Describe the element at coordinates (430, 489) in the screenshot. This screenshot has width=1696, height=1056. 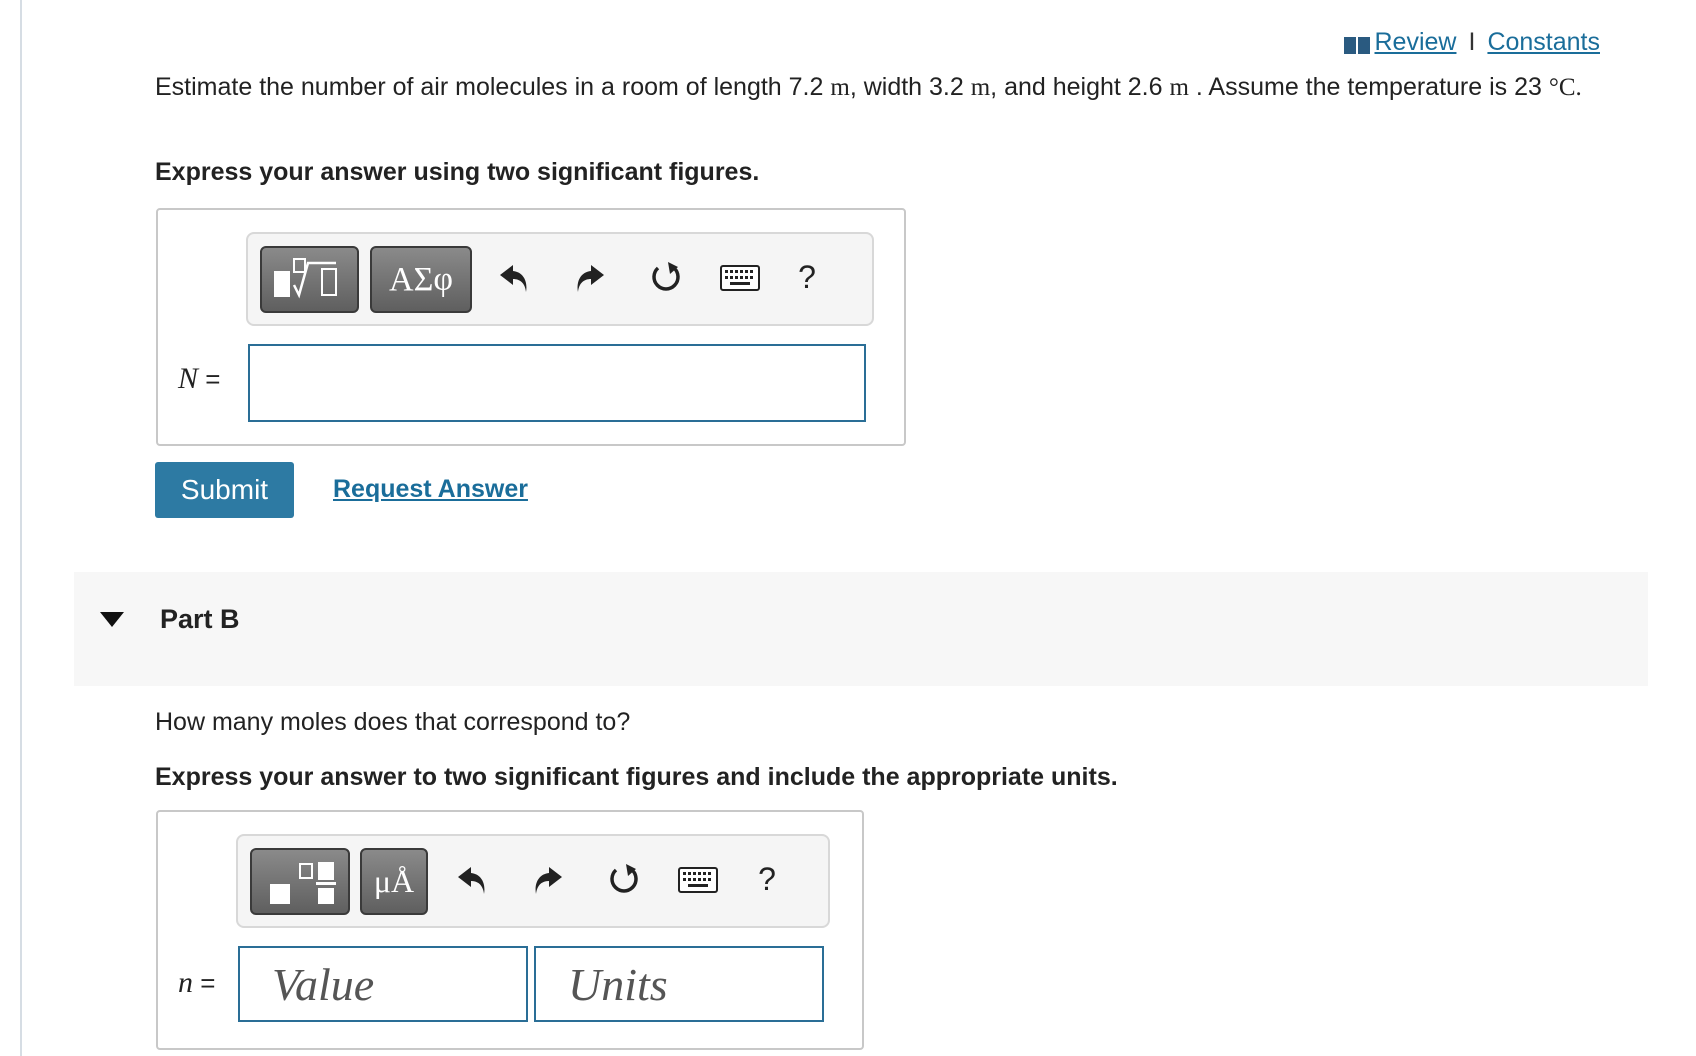
I see `request-answer-link: Request Answer` at that location.